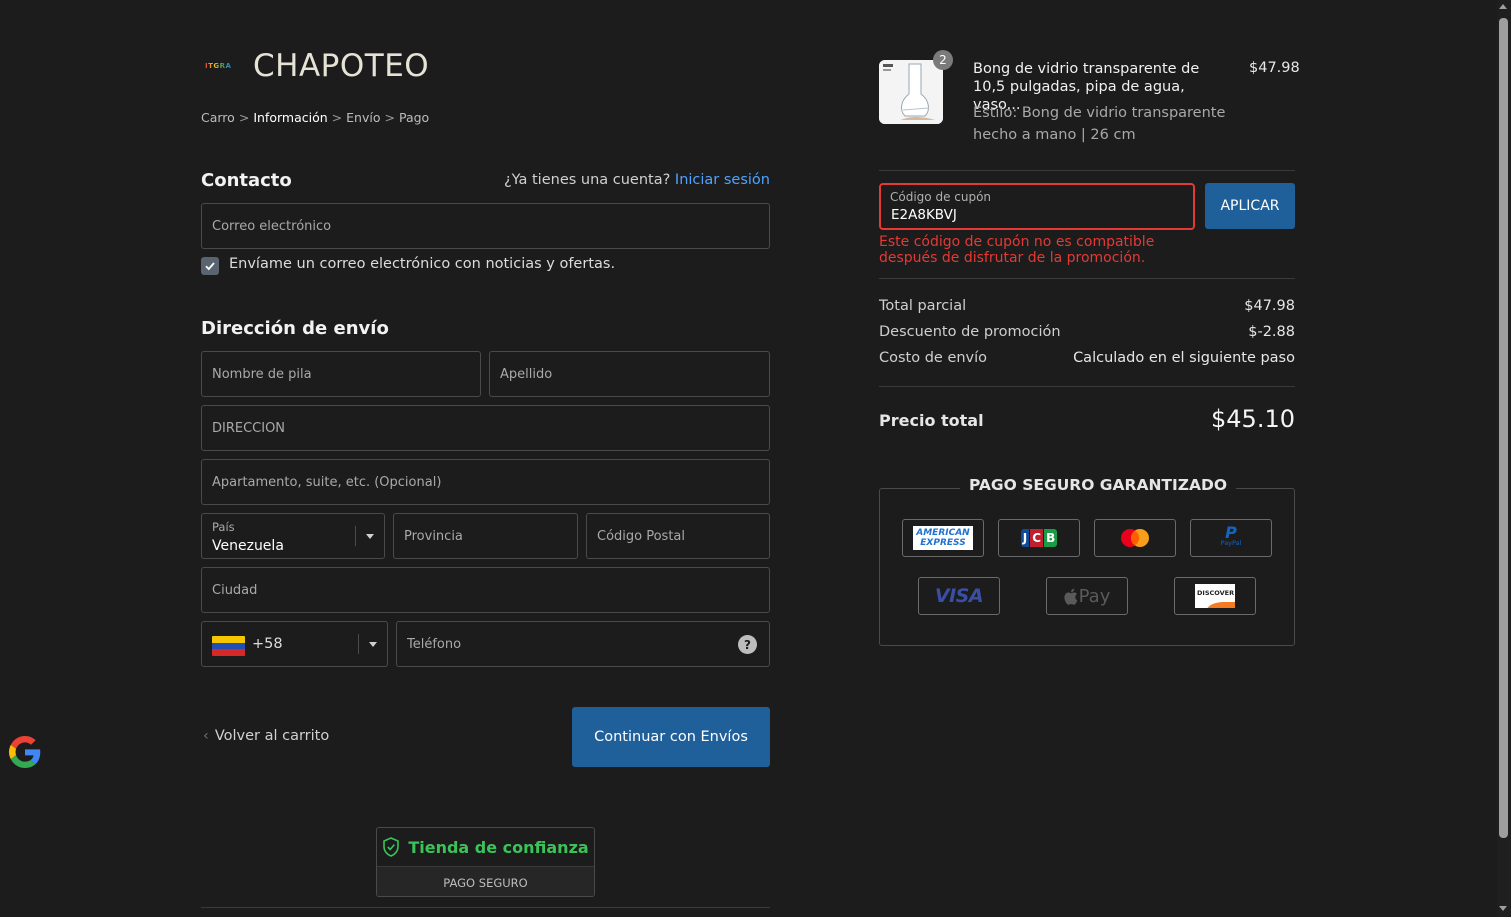 This screenshot has height=917, width=1511. I want to click on province-field, so click(485, 536).